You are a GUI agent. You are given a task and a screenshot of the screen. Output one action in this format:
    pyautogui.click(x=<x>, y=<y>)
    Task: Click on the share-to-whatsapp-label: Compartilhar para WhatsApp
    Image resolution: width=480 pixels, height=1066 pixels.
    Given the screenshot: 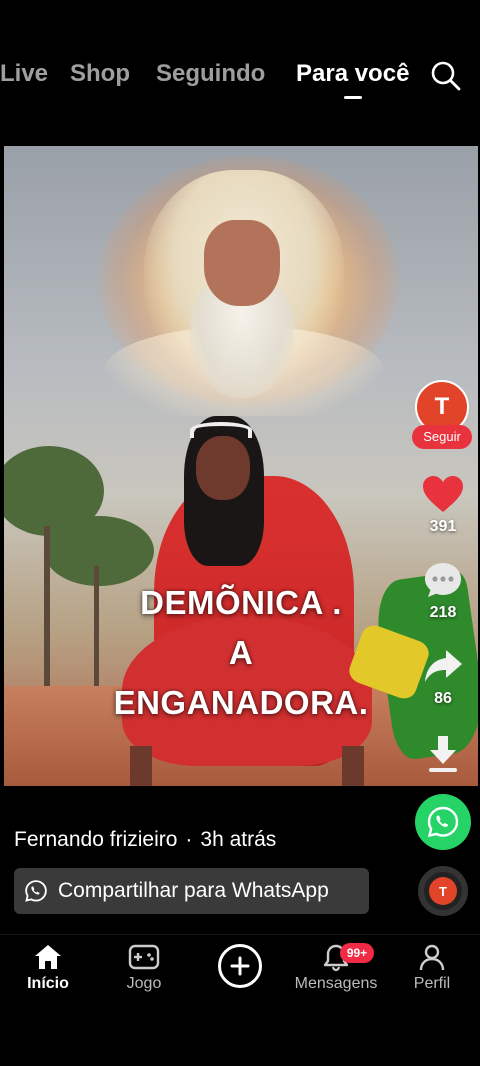 What is the action you would take?
    pyautogui.click(x=193, y=890)
    